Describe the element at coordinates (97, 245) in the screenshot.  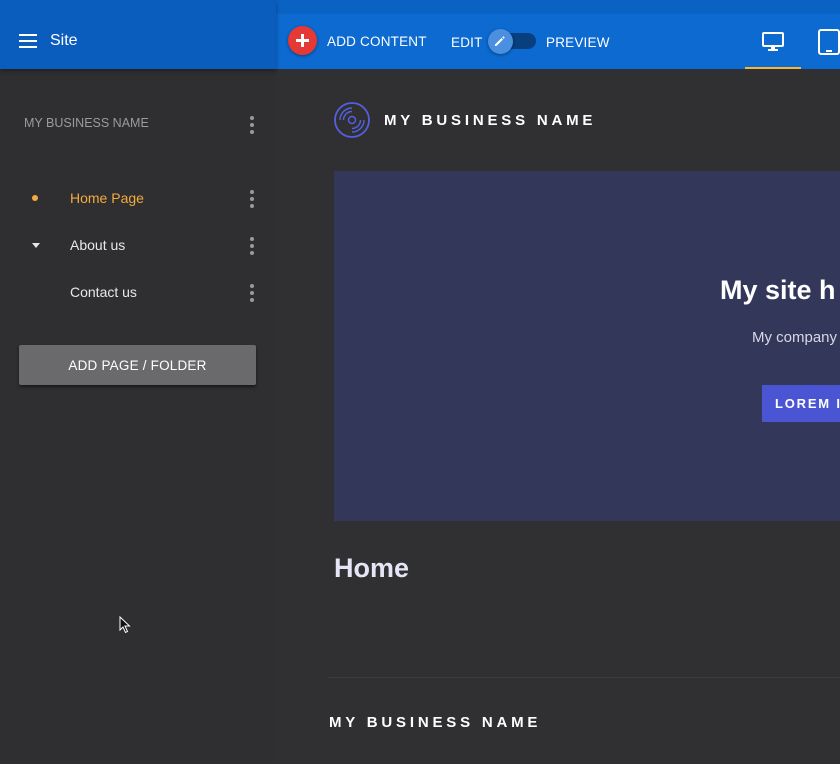
I see `page-item-label: About us` at that location.